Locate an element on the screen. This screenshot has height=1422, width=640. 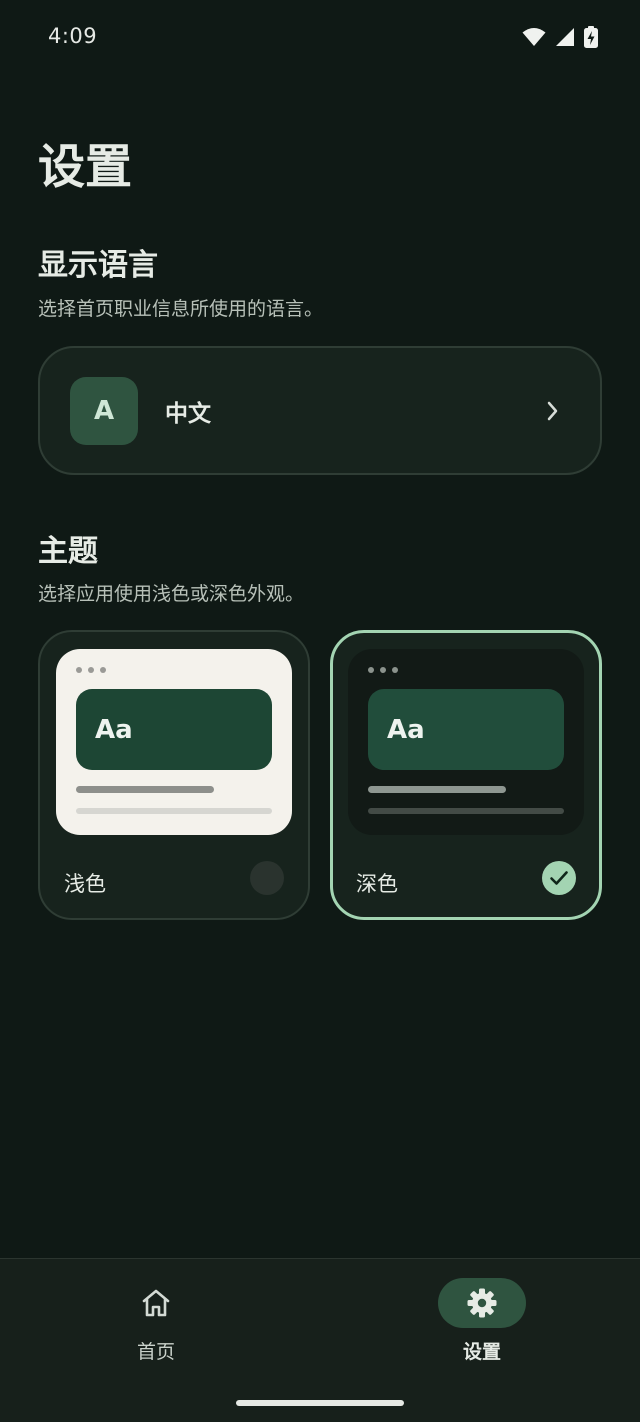
wifi-icon is located at coordinates (534, 37).